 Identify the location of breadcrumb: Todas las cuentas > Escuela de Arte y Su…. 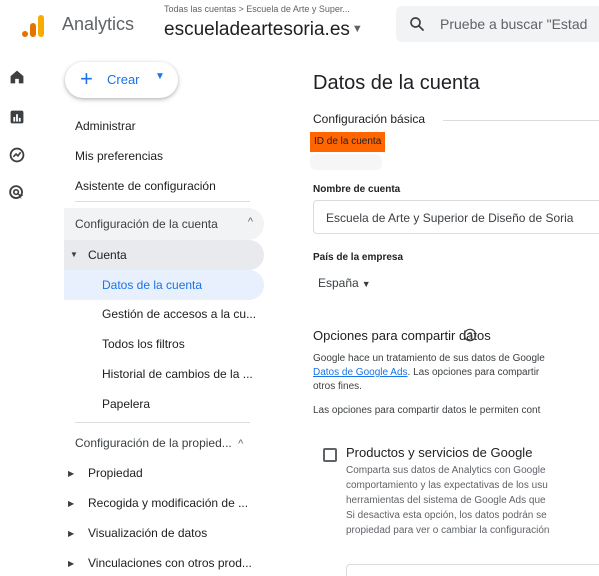
(257, 9).